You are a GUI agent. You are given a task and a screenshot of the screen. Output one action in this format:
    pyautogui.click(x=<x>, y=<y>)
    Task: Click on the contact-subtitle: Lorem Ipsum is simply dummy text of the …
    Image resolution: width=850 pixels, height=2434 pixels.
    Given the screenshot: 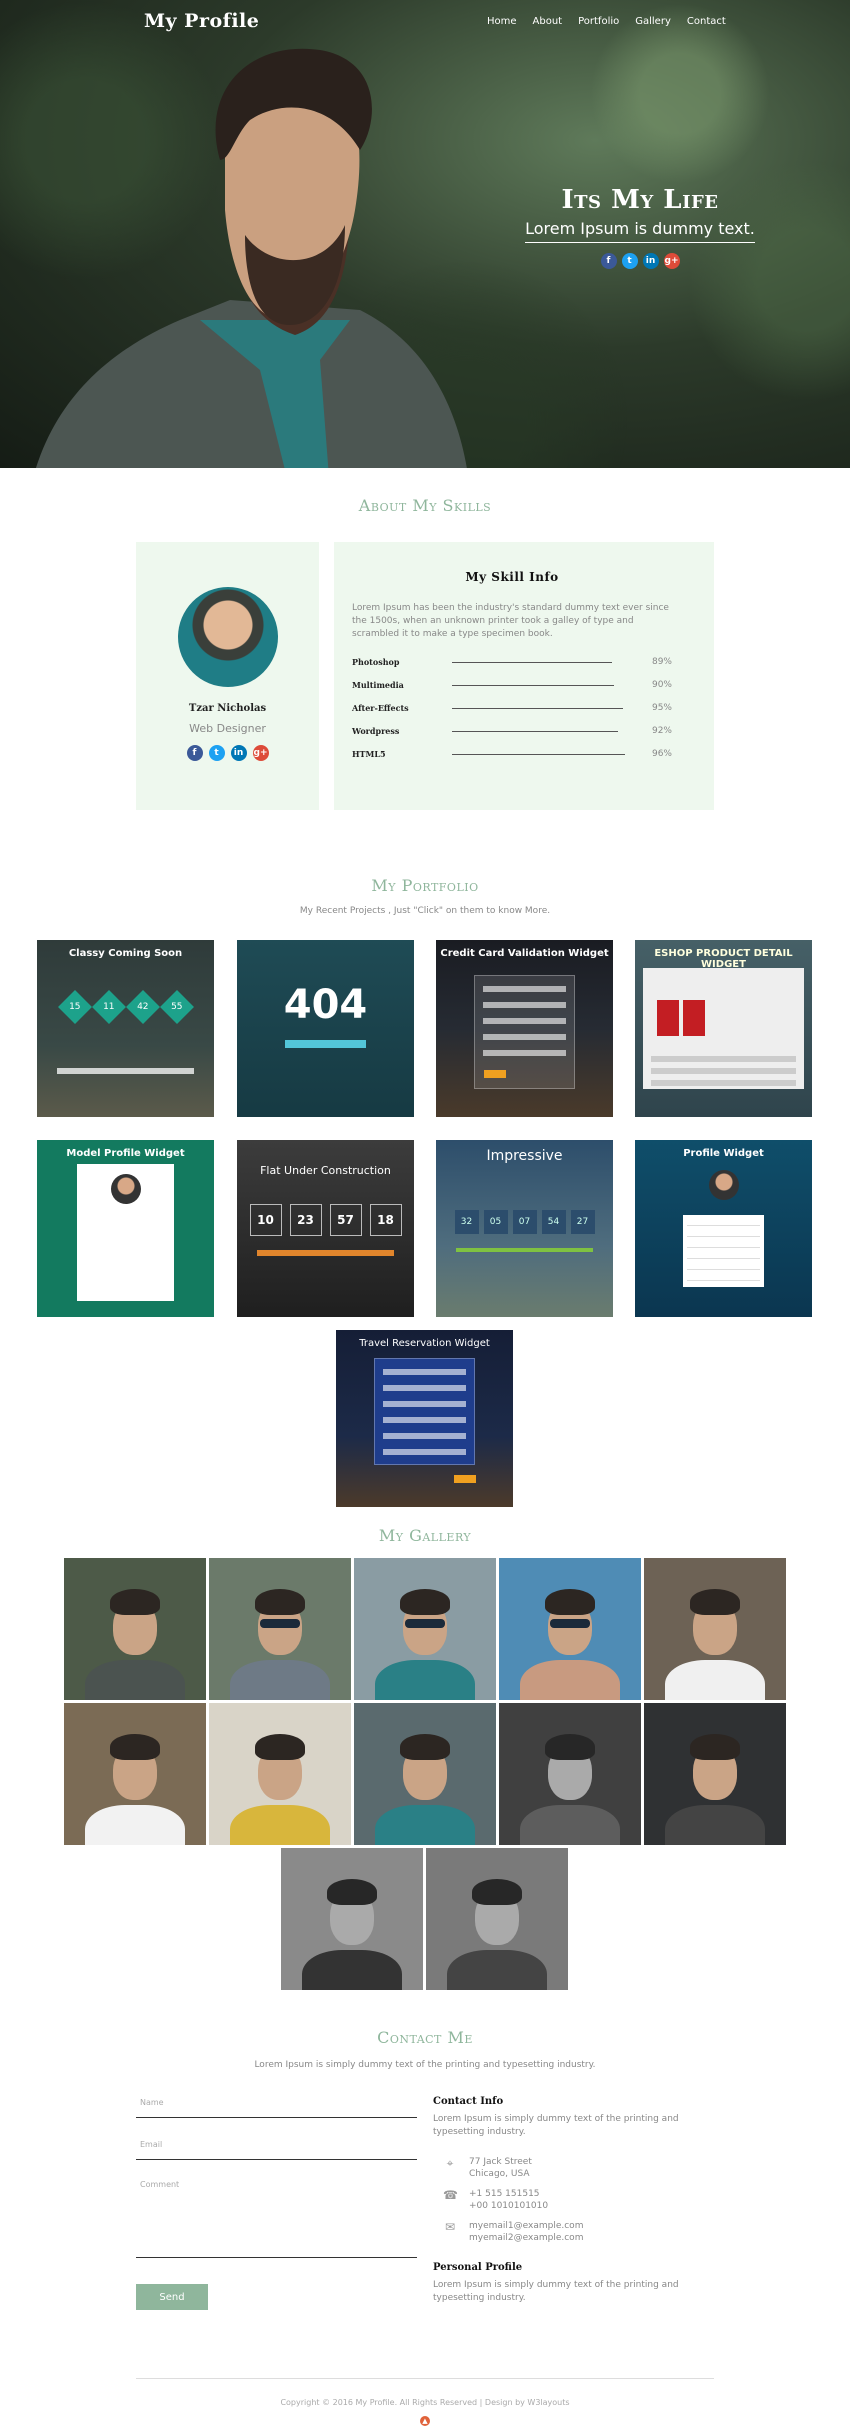 What is the action you would take?
    pyautogui.click(x=425, y=2065)
    